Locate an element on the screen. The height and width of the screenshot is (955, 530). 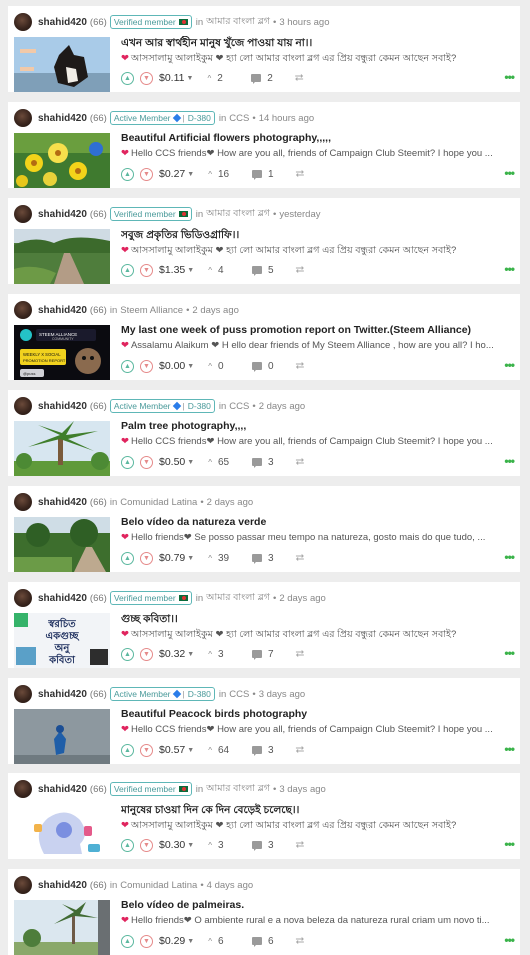
post-title: Palm tree photography,,,, is located at coordinates (318, 426).